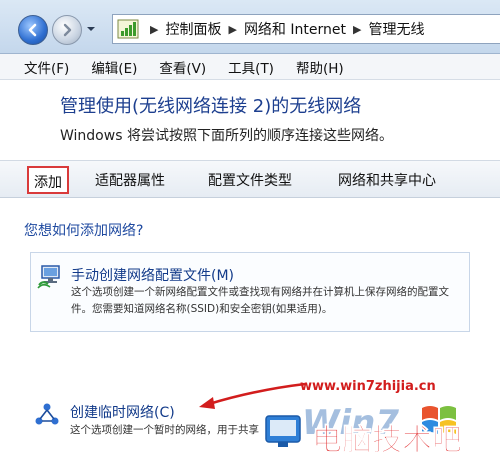 This screenshot has height=458, width=500. I want to click on back-button, so click(33, 30).